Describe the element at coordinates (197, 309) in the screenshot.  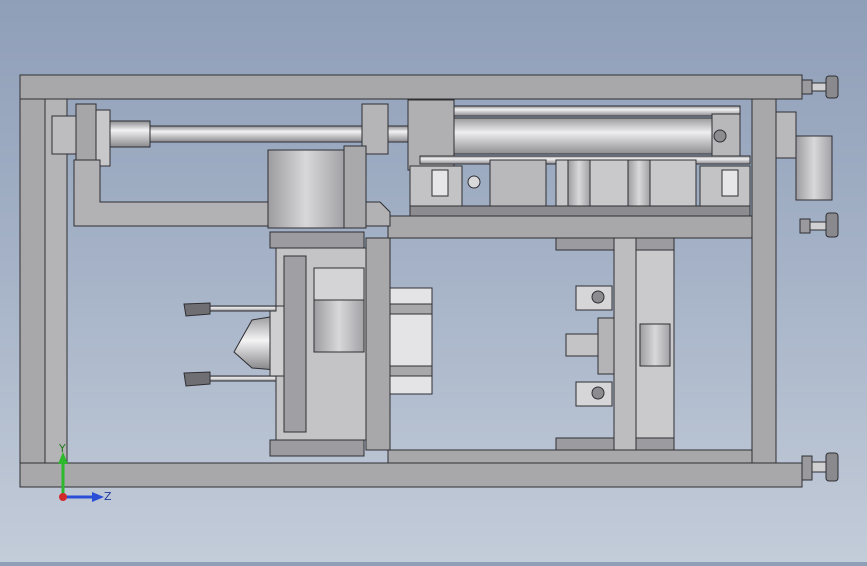
I see `probe-tip-upper` at that location.